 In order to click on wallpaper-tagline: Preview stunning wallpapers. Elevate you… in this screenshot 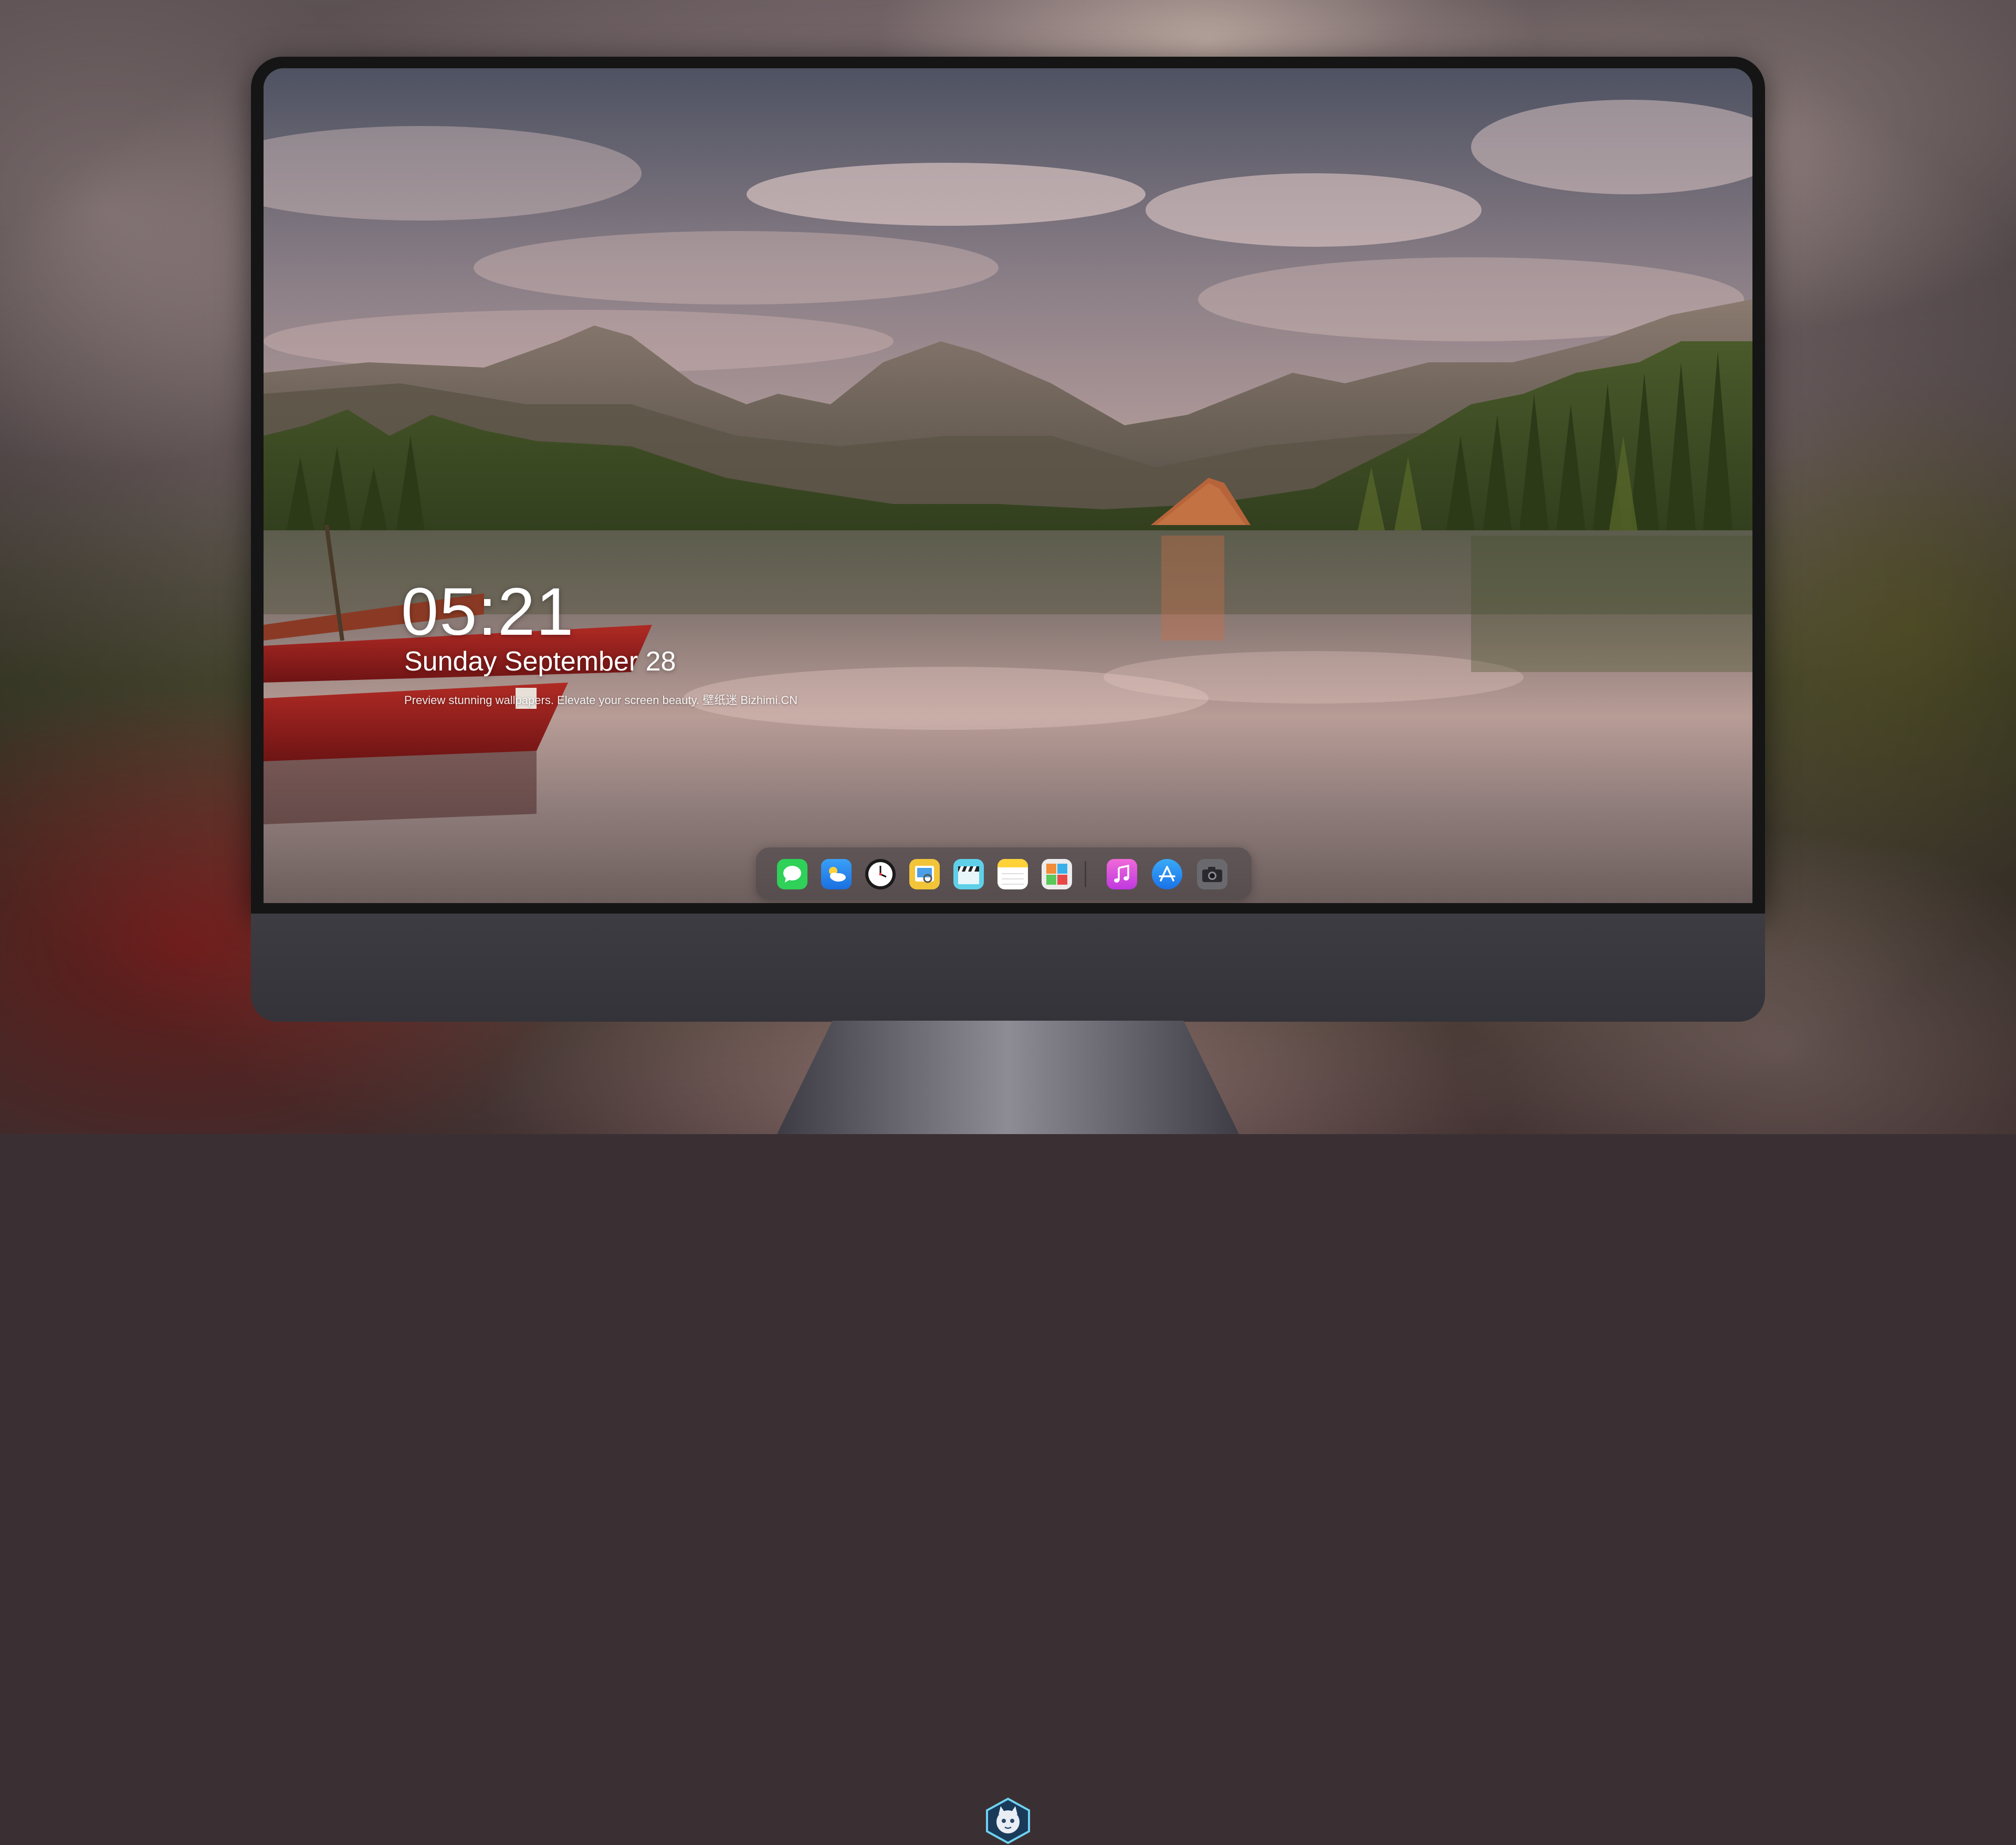, I will do `click(601, 700)`.